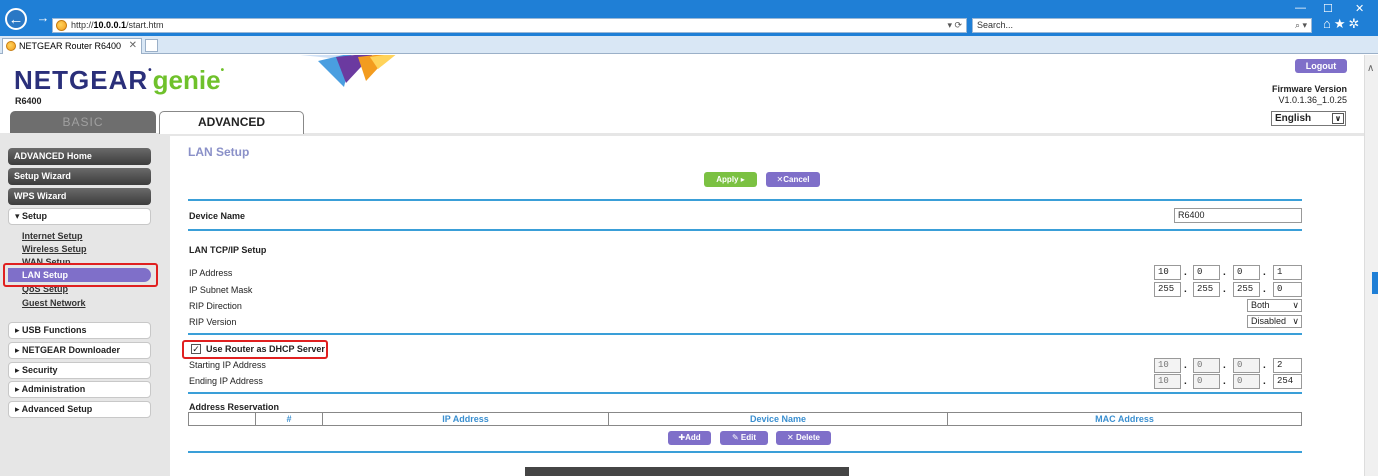 This screenshot has height=476, width=1378. What do you see at coordinates (234, 407) in the screenshot?
I see `address-reservation-label: Address Reservation` at bounding box center [234, 407].